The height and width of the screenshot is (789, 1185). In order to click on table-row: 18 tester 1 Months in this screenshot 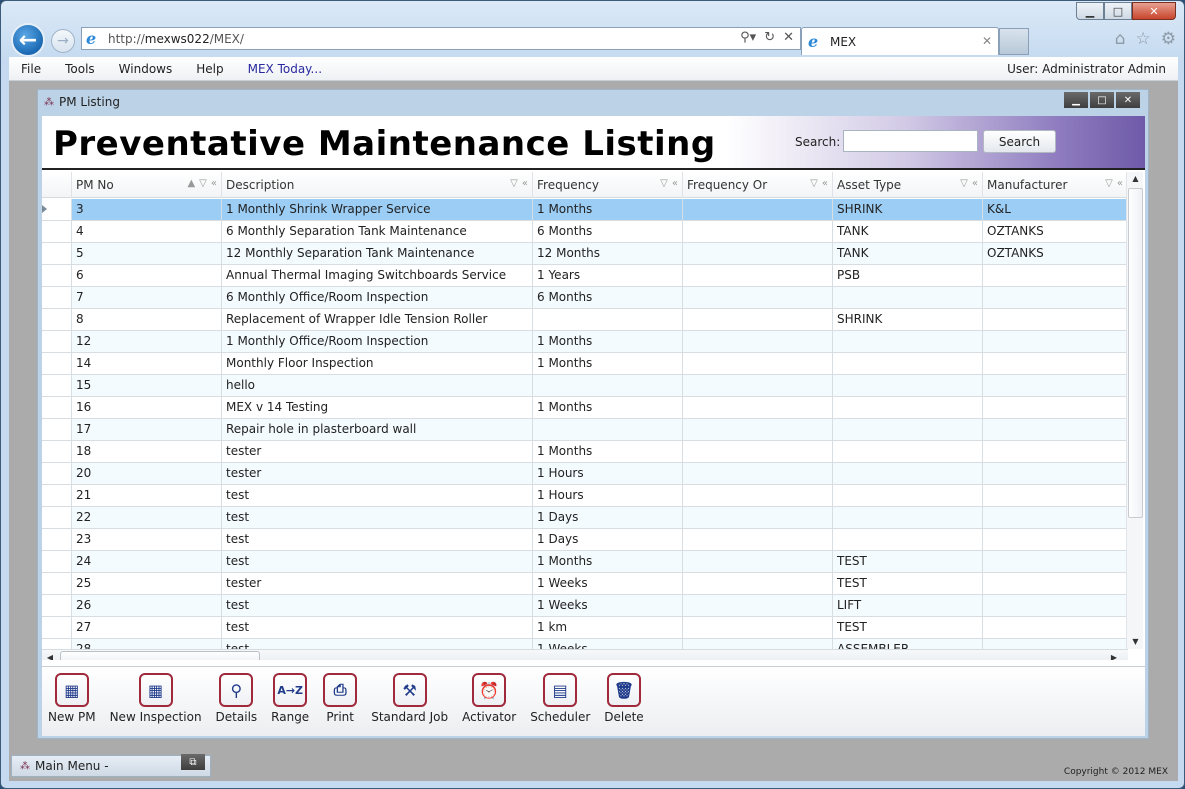, I will do `click(585, 452)`.